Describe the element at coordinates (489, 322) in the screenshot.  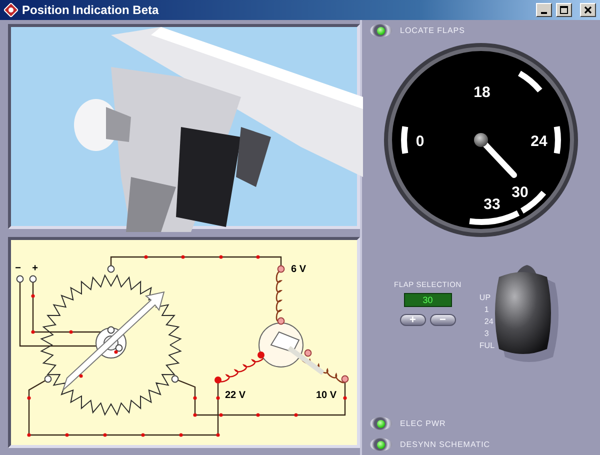
I see `lever-position-label: 24` at that location.